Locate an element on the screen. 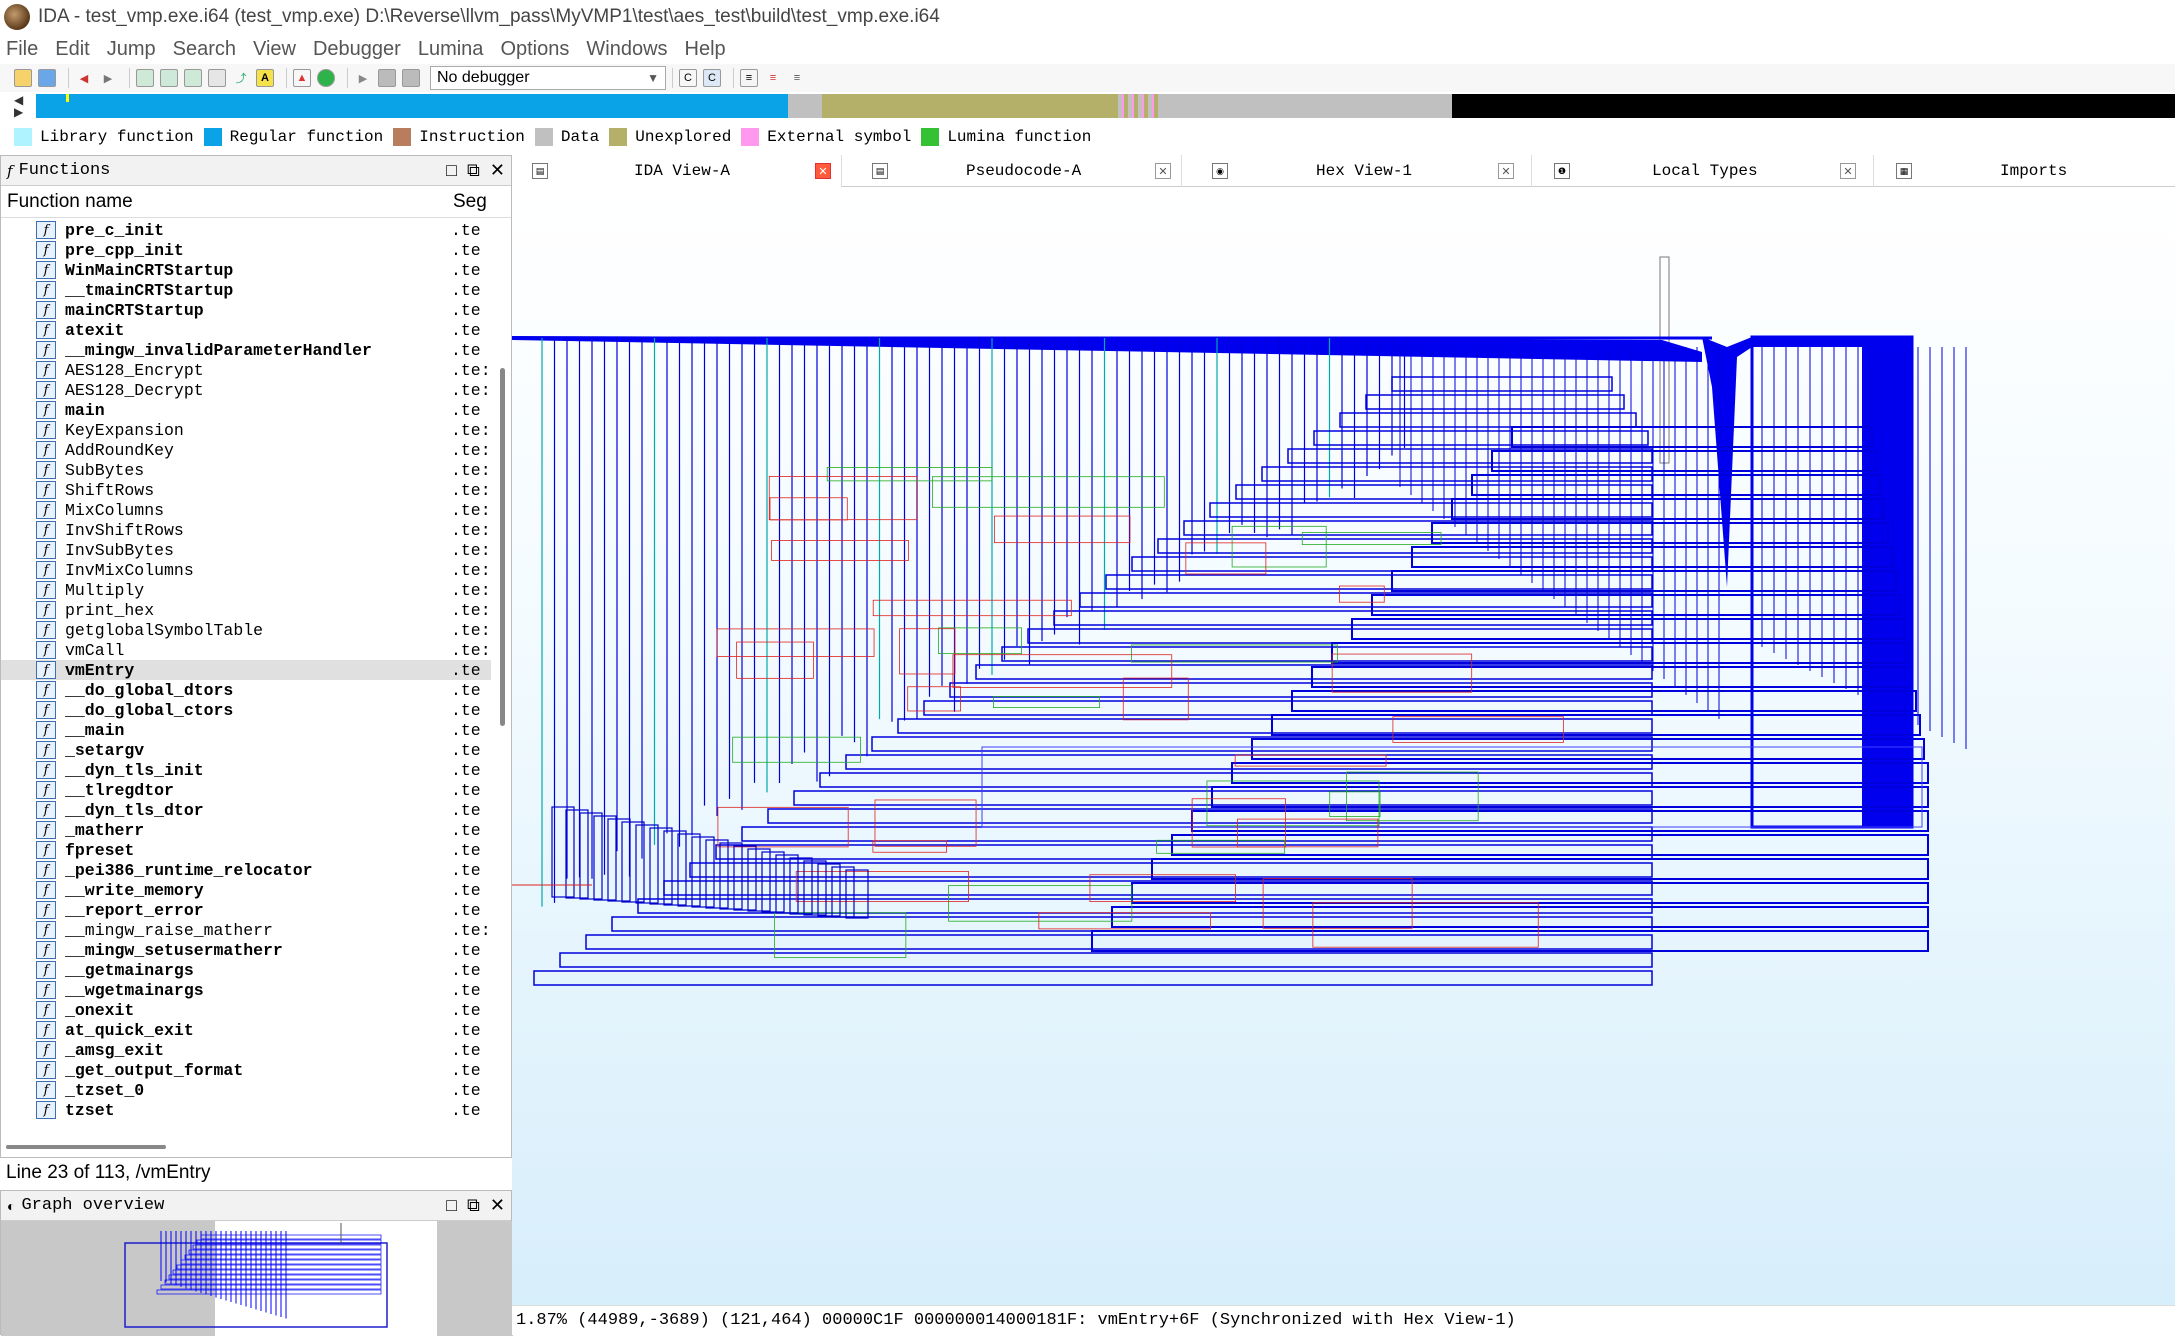 This screenshot has width=2175, height=1341. menu-options: Options is located at coordinates (534, 49).